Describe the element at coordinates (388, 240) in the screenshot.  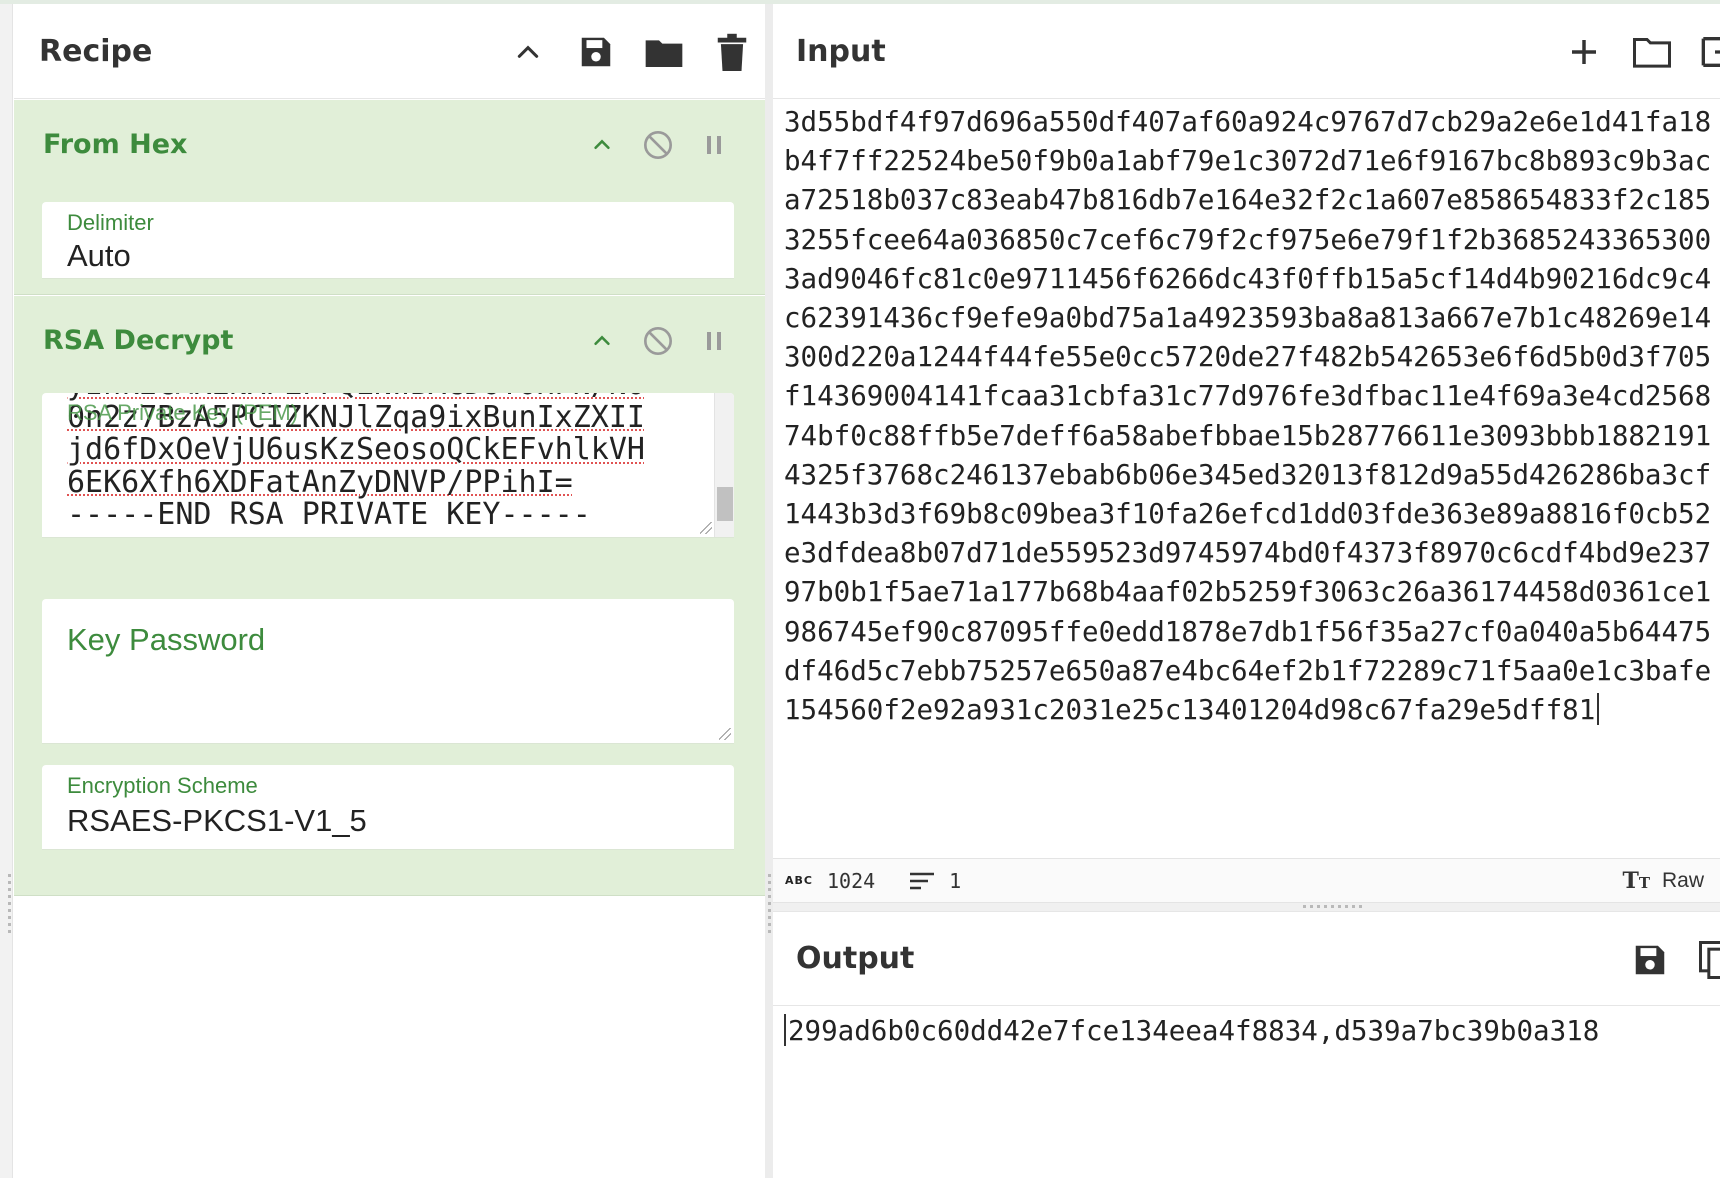
I see `delimiter-field: Delimiter Auto` at that location.